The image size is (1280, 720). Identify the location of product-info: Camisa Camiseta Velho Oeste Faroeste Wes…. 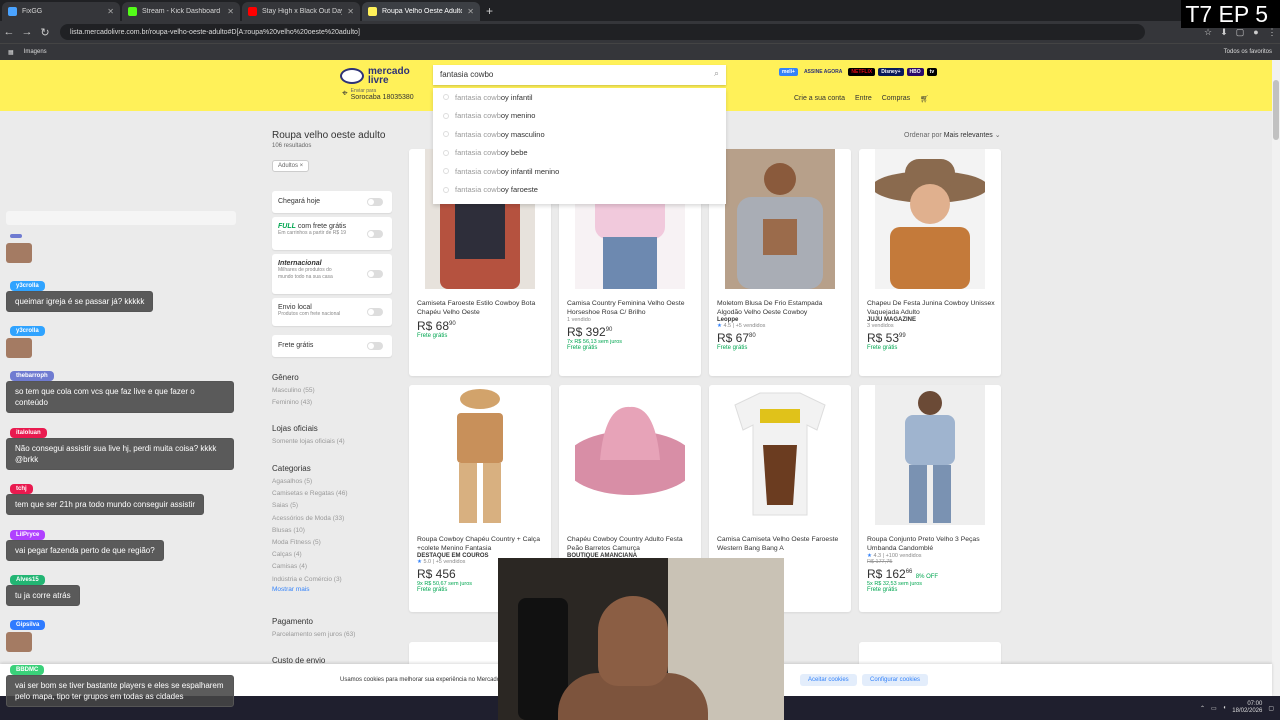
(781, 544).